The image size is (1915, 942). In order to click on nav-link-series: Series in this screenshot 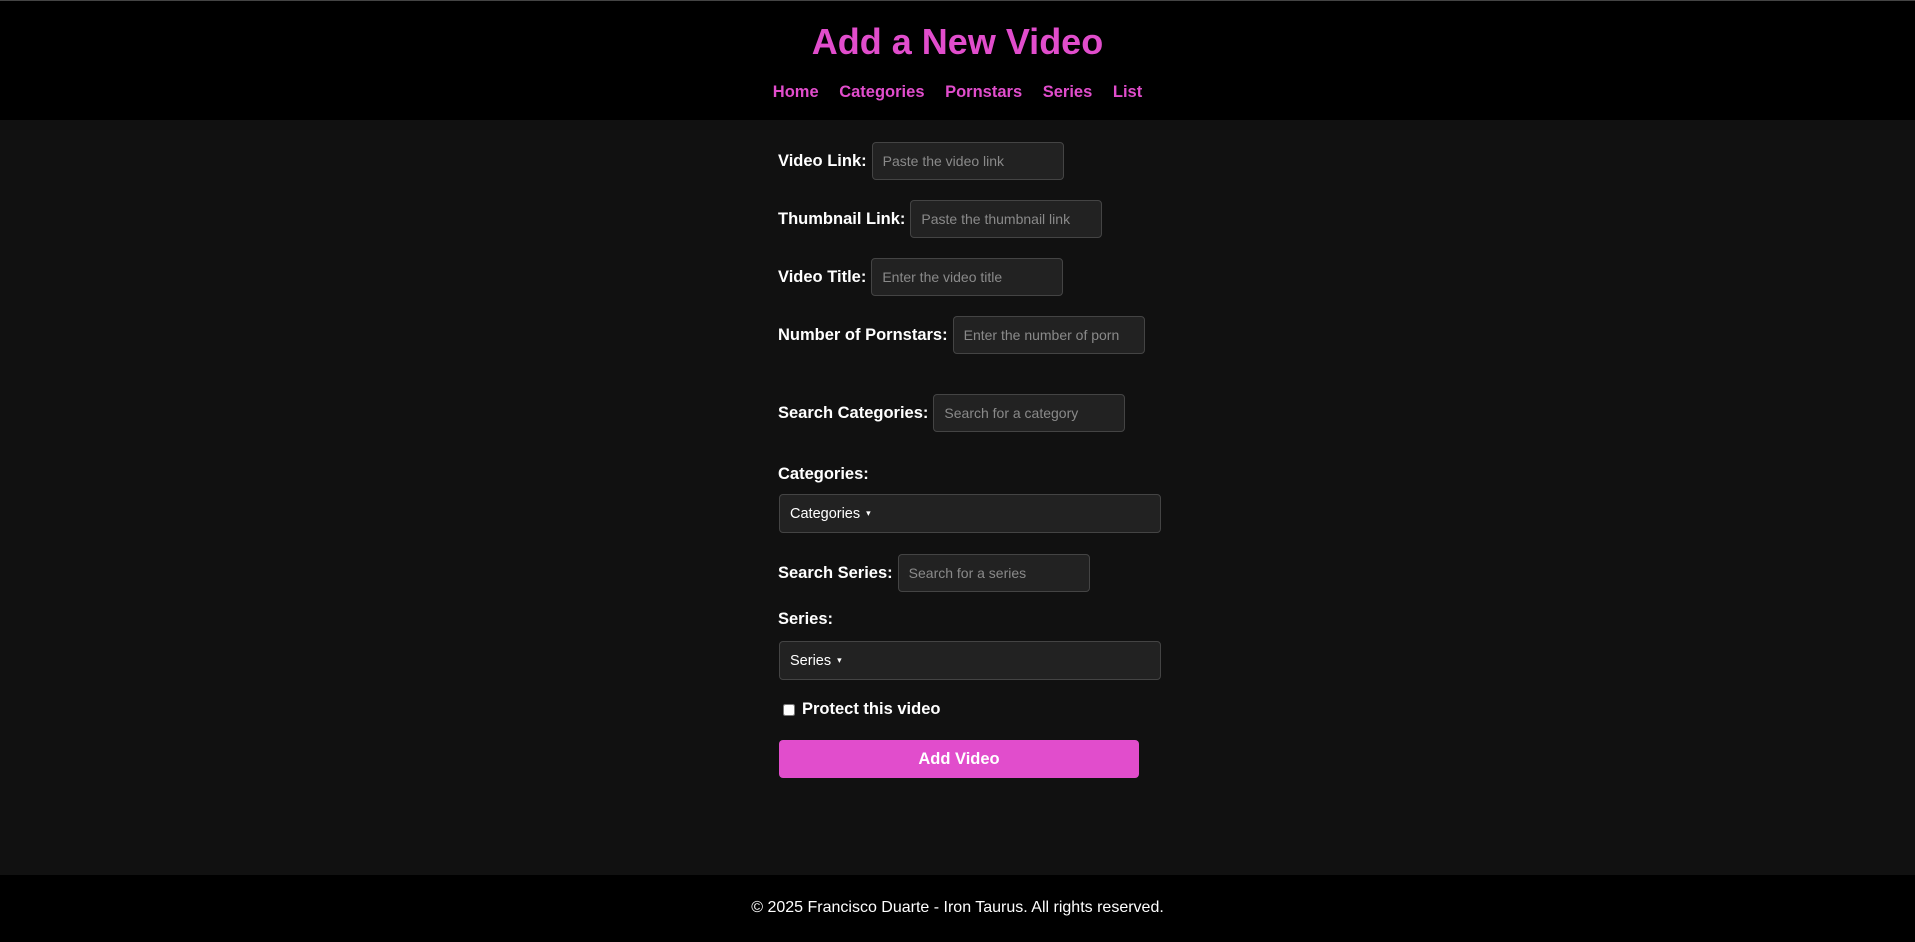, I will do `click(1068, 92)`.